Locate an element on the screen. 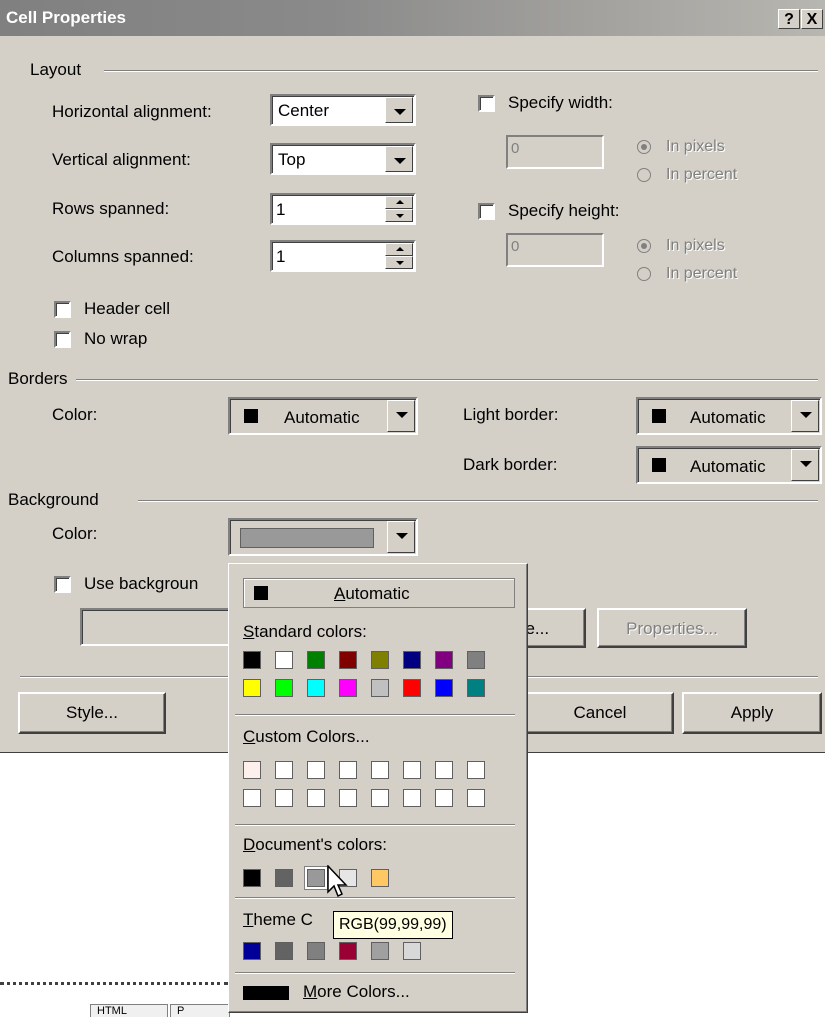 The height and width of the screenshot is (1017, 825). help-button: ? is located at coordinates (789, 19).